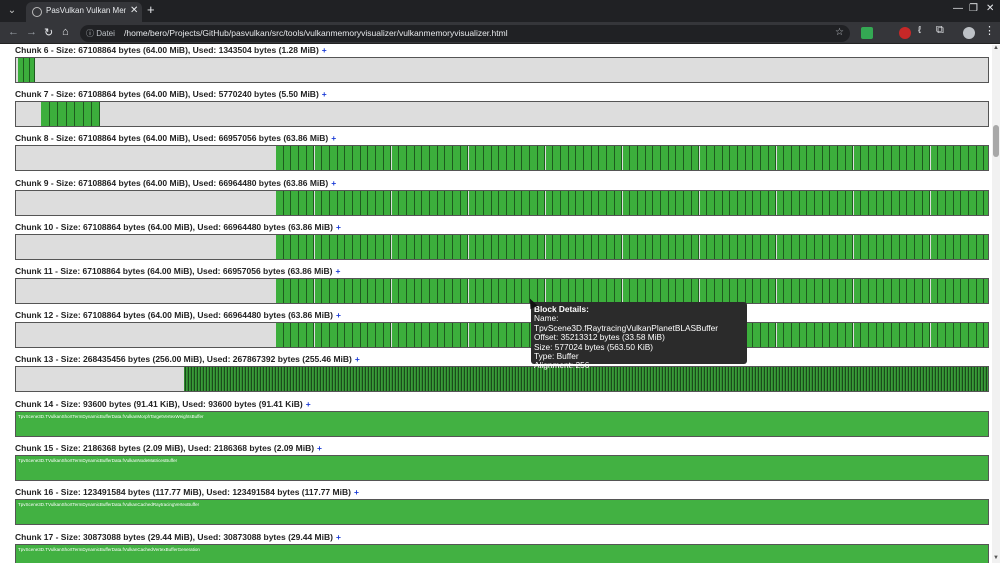 The height and width of the screenshot is (563, 1000). I want to click on maximize-icon: ❐, so click(973, 8).